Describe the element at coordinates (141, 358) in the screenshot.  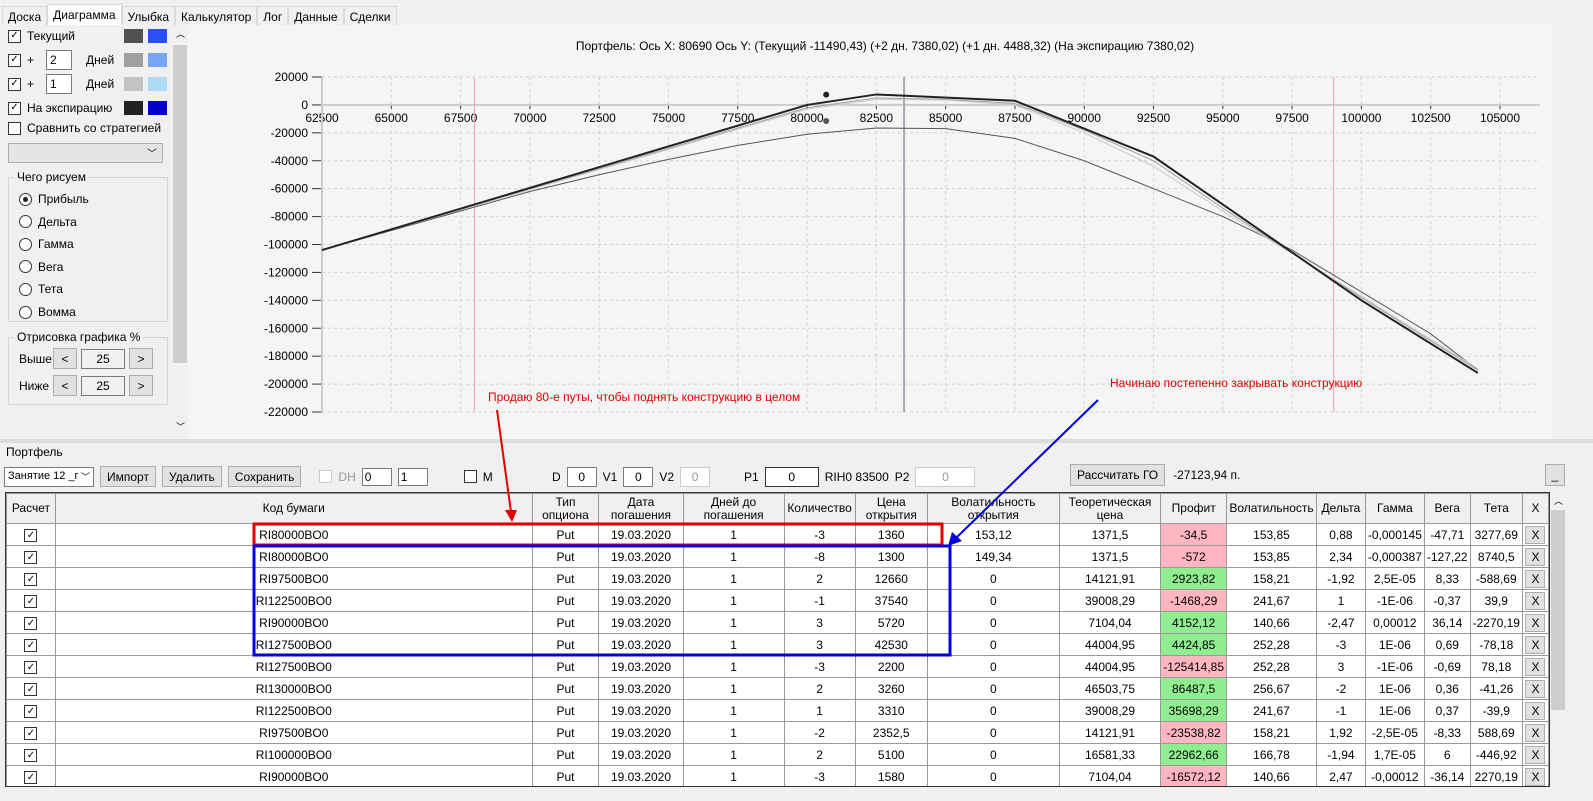
I see `above-increase-button: >` at that location.